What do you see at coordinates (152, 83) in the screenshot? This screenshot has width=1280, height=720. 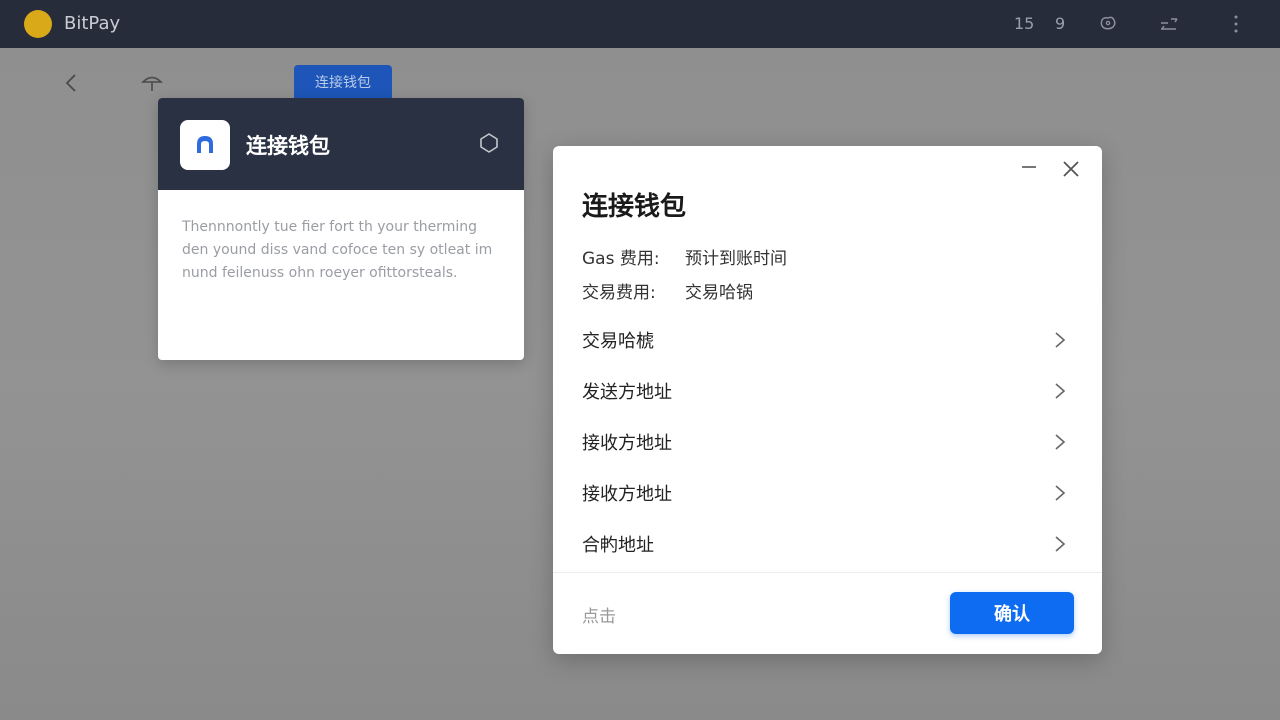 I see `umbrella-icon` at bounding box center [152, 83].